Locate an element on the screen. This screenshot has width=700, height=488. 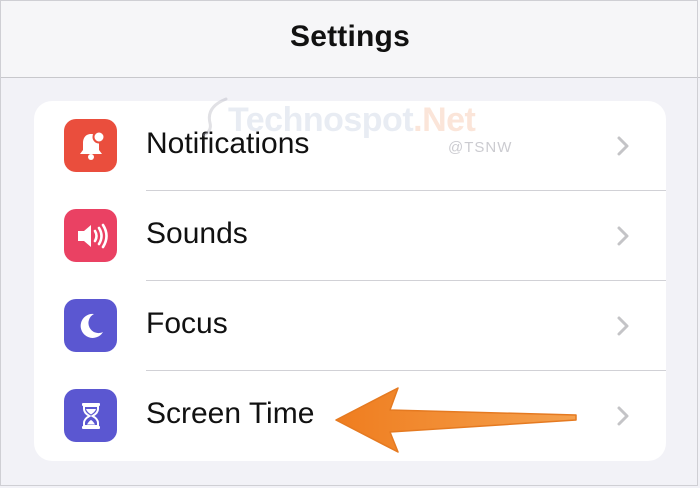
hourglass-icon is located at coordinates (90, 415).